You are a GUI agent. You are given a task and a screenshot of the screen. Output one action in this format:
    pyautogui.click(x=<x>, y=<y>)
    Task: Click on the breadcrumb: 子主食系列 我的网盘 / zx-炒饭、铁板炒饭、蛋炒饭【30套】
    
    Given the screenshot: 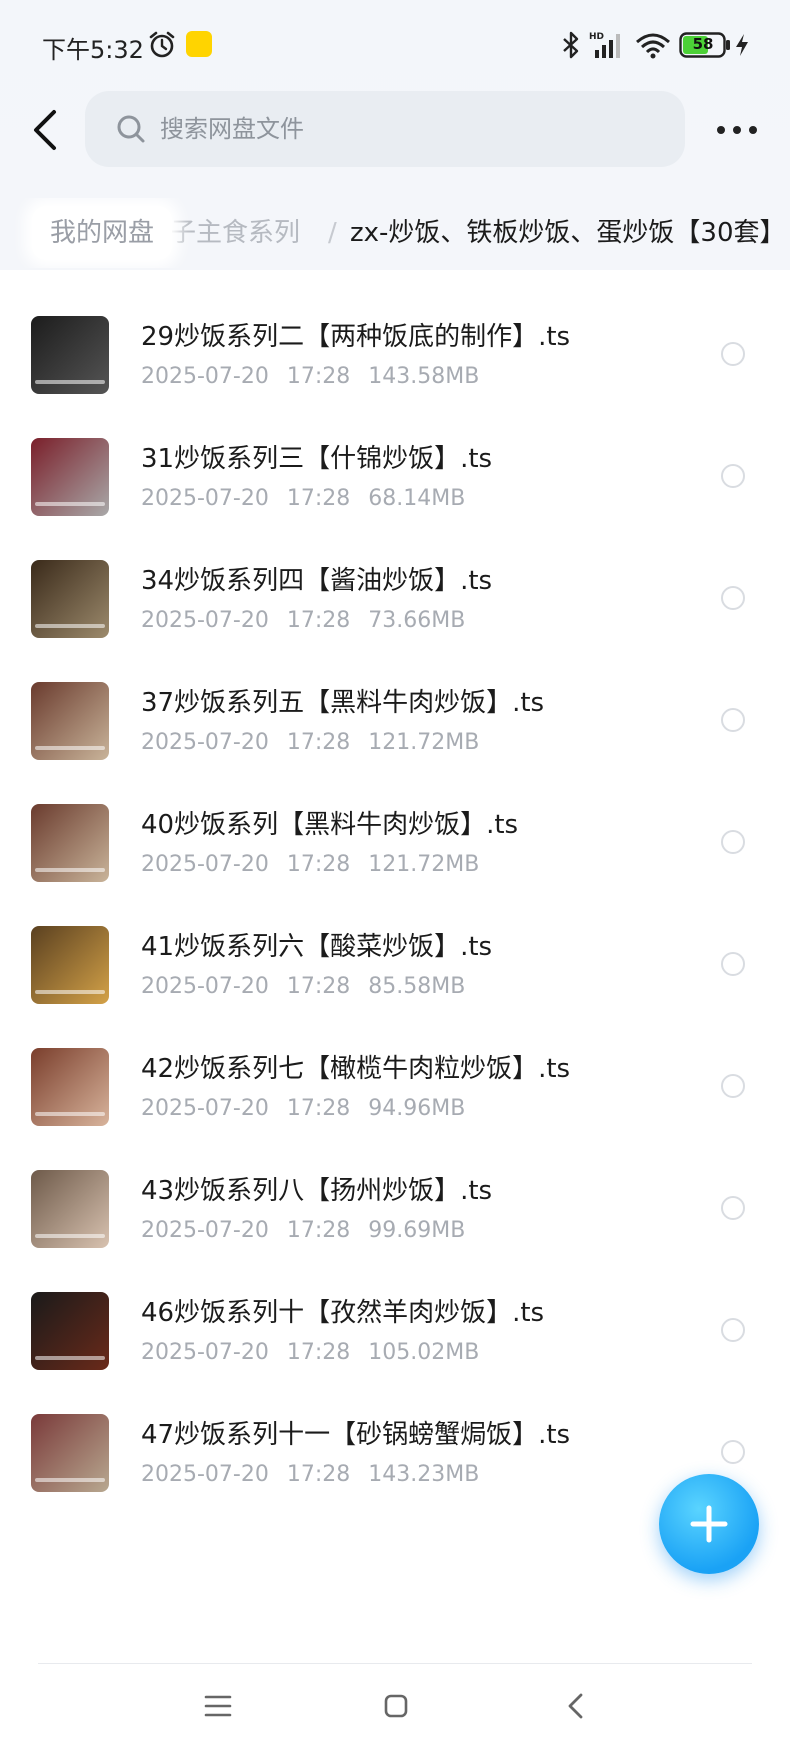 What is the action you would take?
    pyautogui.click(x=395, y=233)
    